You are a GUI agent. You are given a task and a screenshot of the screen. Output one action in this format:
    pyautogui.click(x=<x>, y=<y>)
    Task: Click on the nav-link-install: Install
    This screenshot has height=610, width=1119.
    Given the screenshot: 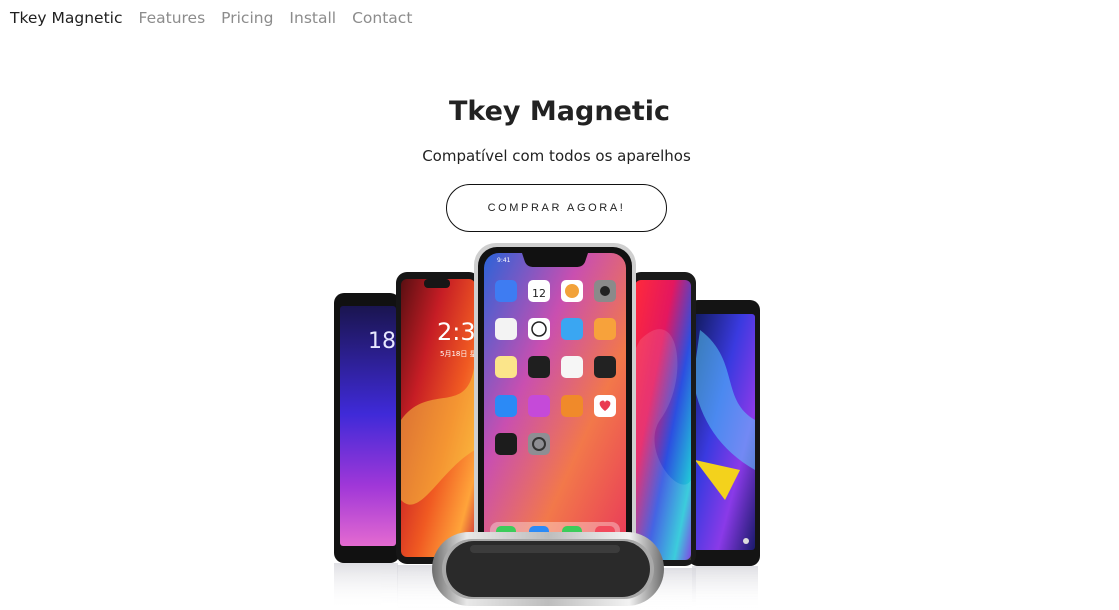 What is the action you would take?
    pyautogui.click(x=312, y=18)
    